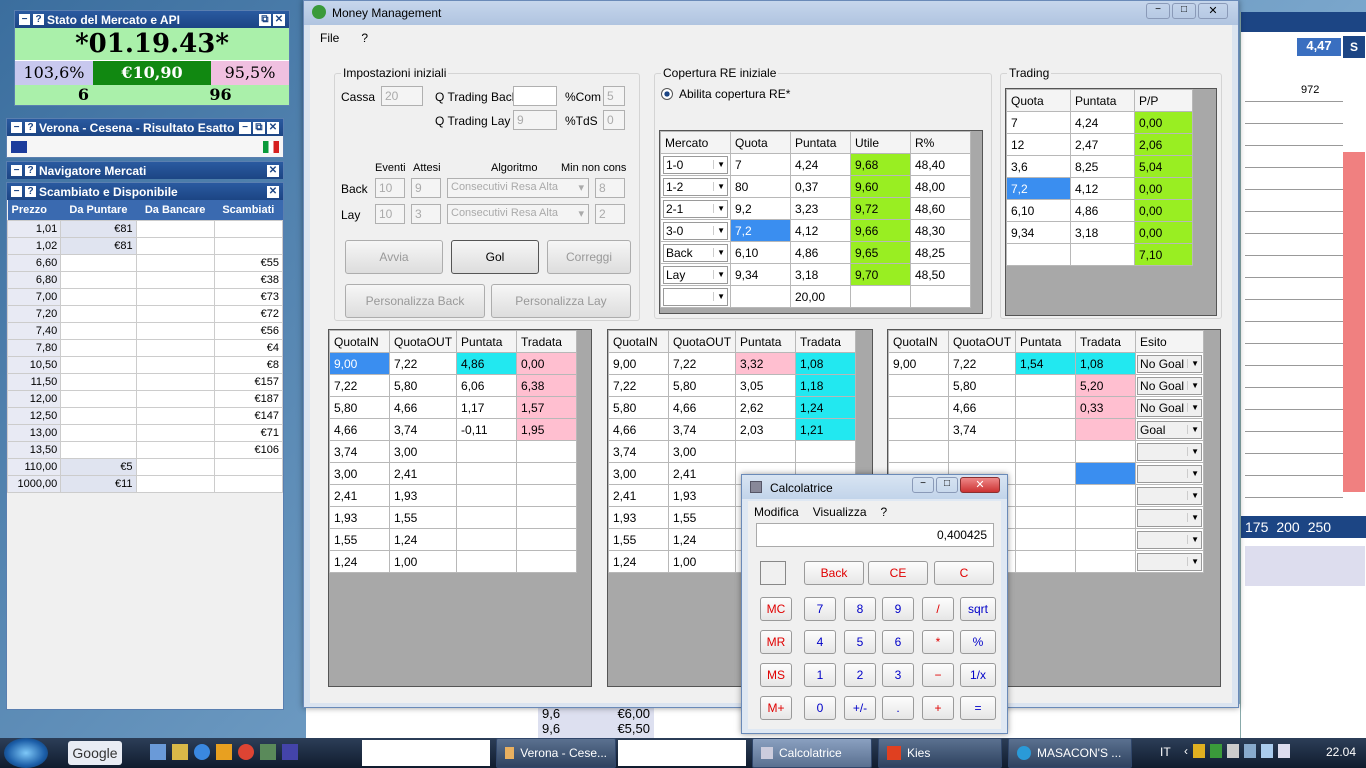 The height and width of the screenshot is (768, 1366). What do you see at coordinates (518, 188) in the screenshot?
I see `back-algoritmo-select: Consecutivi Resa Alta ▾` at bounding box center [518, 188].